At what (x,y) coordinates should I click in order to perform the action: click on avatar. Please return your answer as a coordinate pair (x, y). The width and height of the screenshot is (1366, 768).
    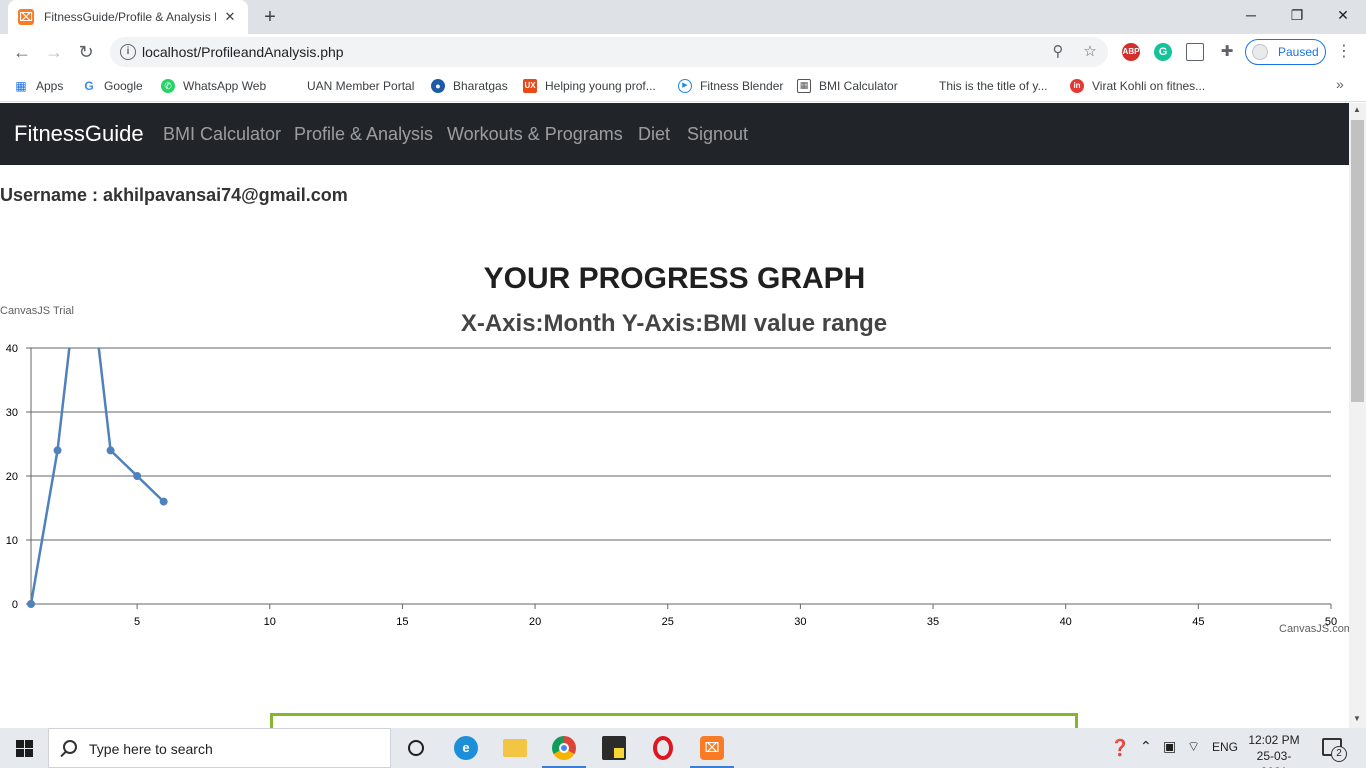
    Looking at the image, I should click on (1260, 52).